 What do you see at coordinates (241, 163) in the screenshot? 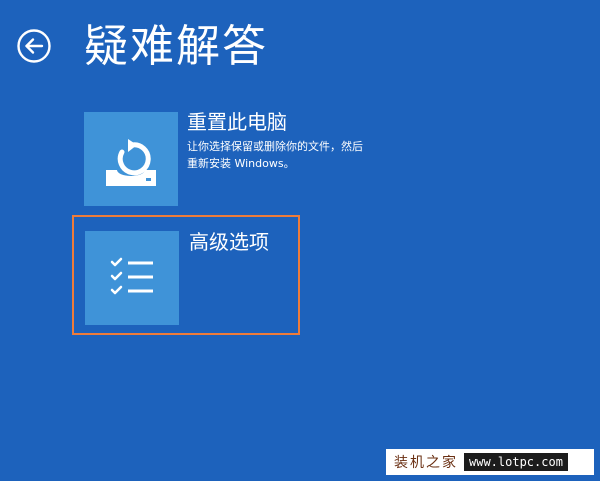
I see `reset-pc-description-line2: 重新安装 Windows。` at bounding box center [241, 163].